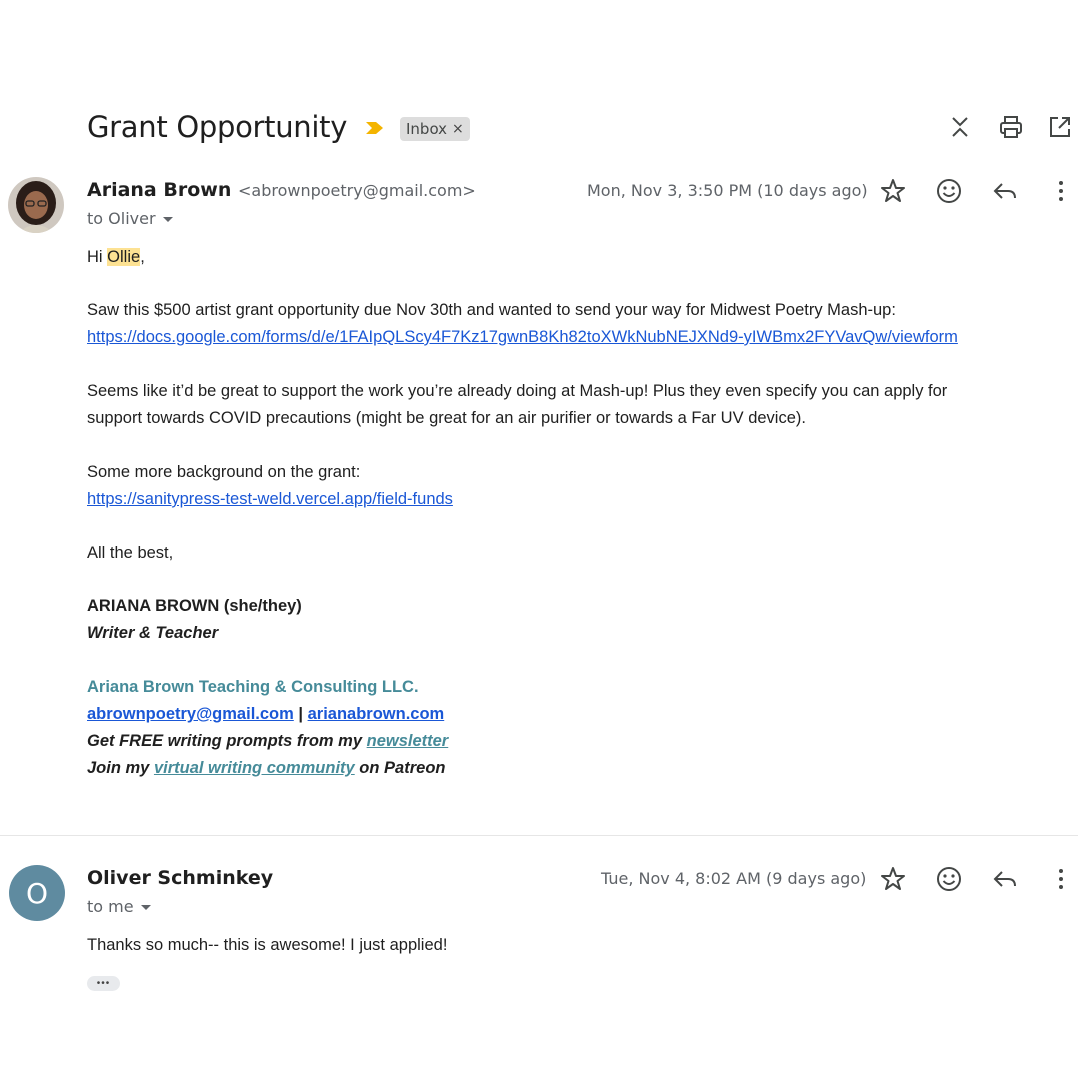 This screenshot has height=1078, width=1078. Describe the element at coordinates (376, 714) in the screenshot. I see `signature-website-link: arianabrown.com` at that location.